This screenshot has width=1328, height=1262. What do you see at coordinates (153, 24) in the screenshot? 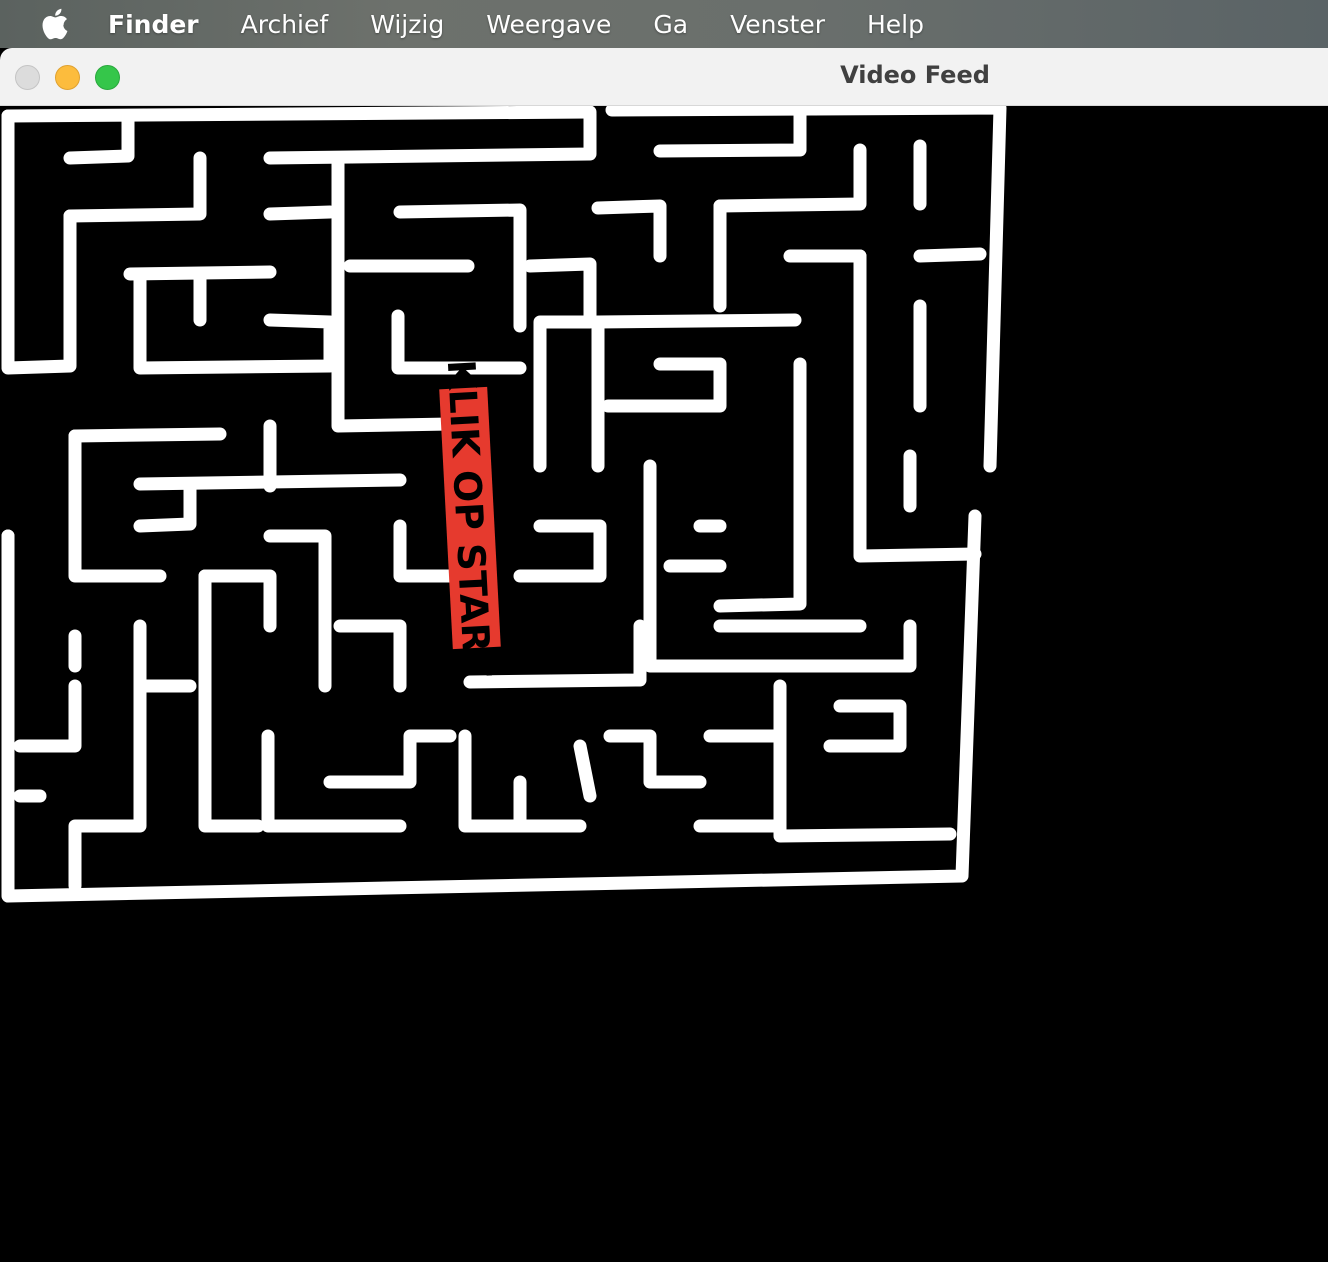
I see `menu-finder: Finder` at bounding box center [153, 24].